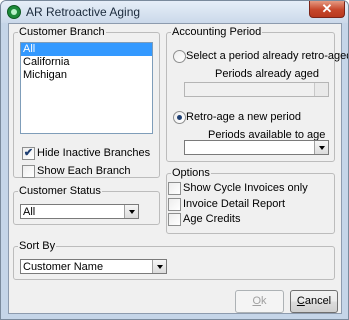 This screenshot has width=349, height=320. I want to click on window-title: AR Retroactive Aging, so click(83, 12).